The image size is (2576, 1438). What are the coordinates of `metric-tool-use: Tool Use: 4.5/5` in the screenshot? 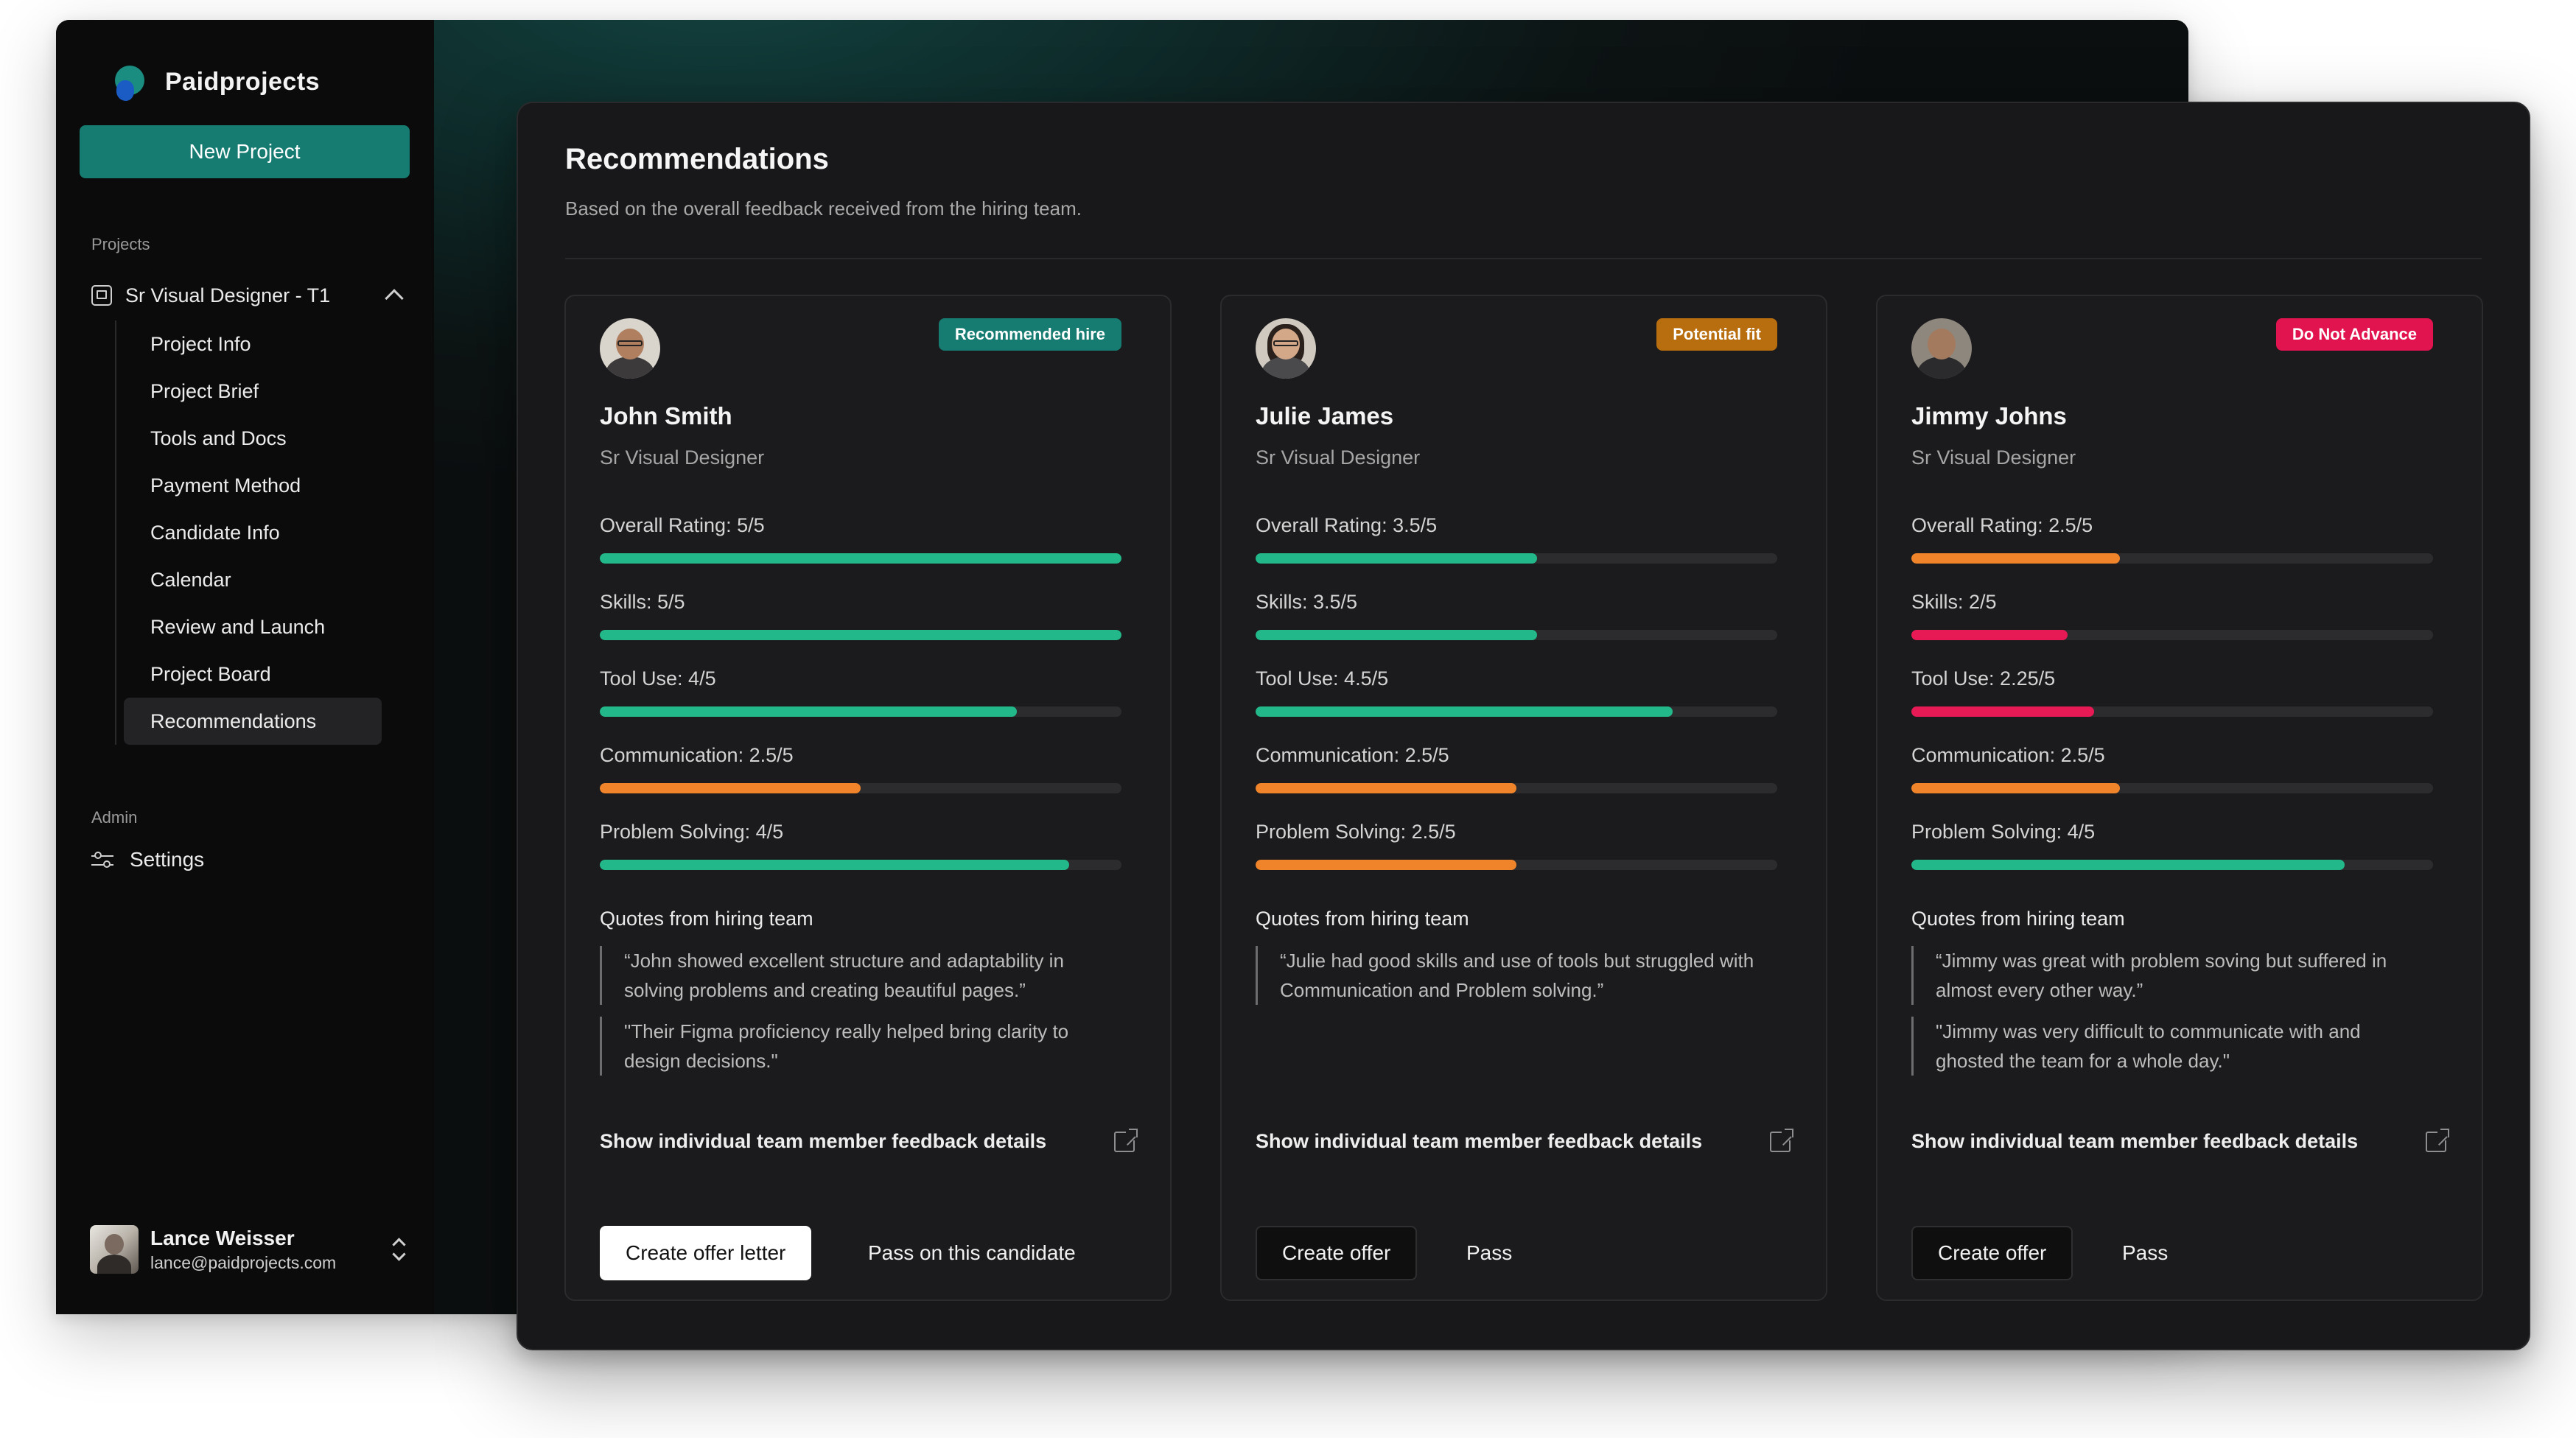 It's located at (1516, 692).